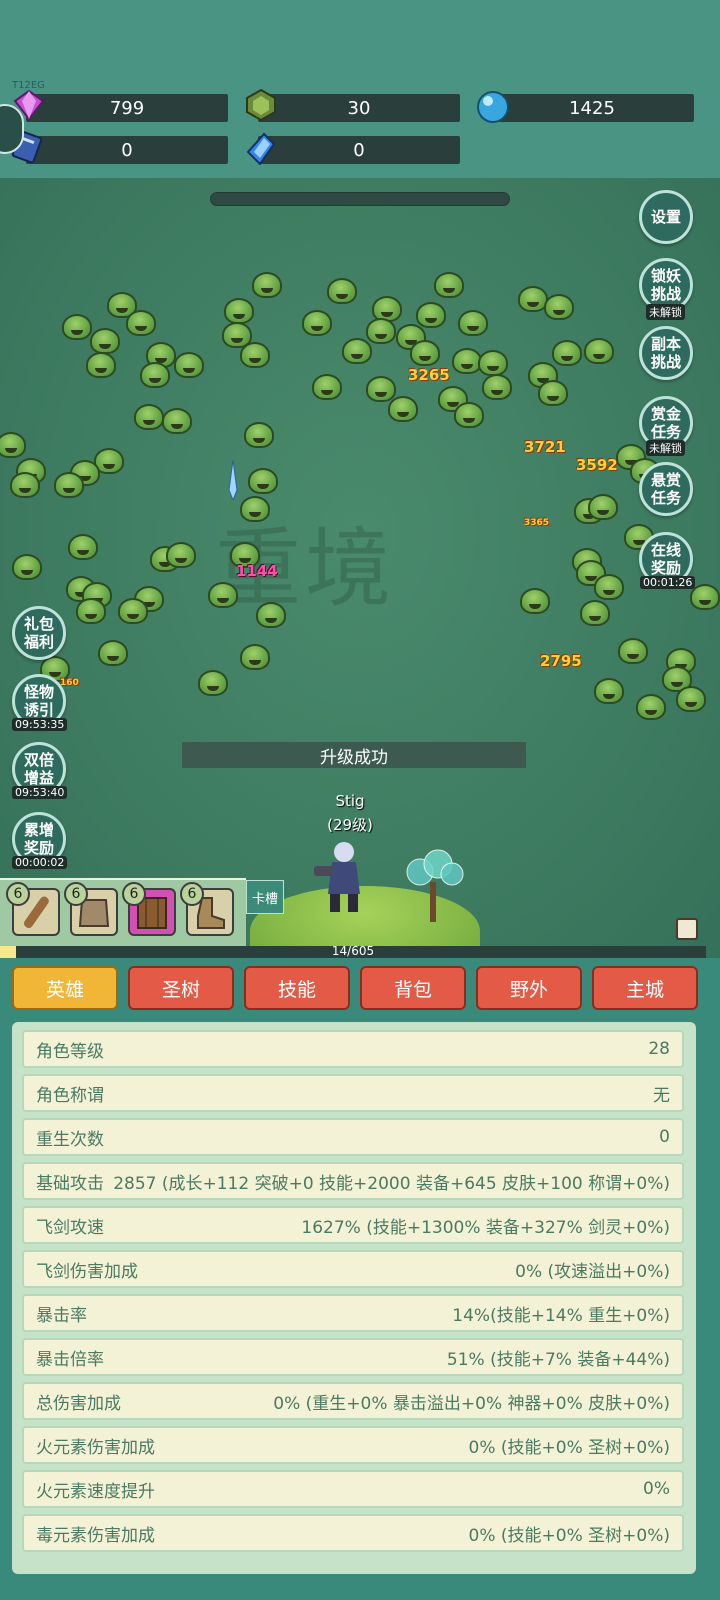 The height and width of the screenshot is (1600, 720). I want to click on damage-number: 1144, so click(257, 571).